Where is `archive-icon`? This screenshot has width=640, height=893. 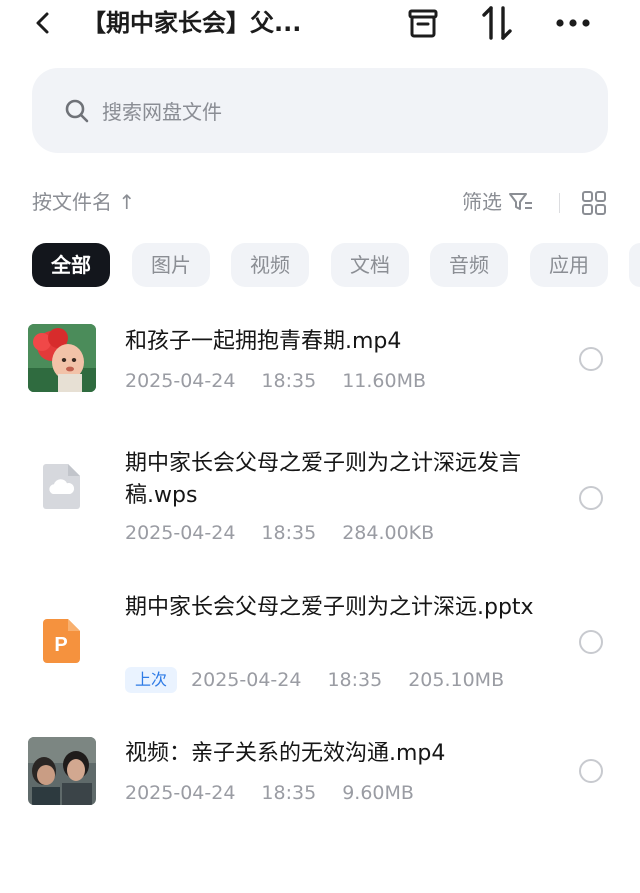 archive-icon is located at coordinates (423, 23).